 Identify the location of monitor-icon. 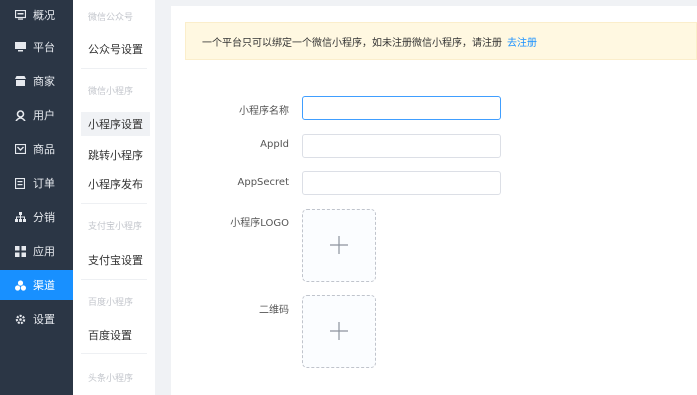
(20, 47).